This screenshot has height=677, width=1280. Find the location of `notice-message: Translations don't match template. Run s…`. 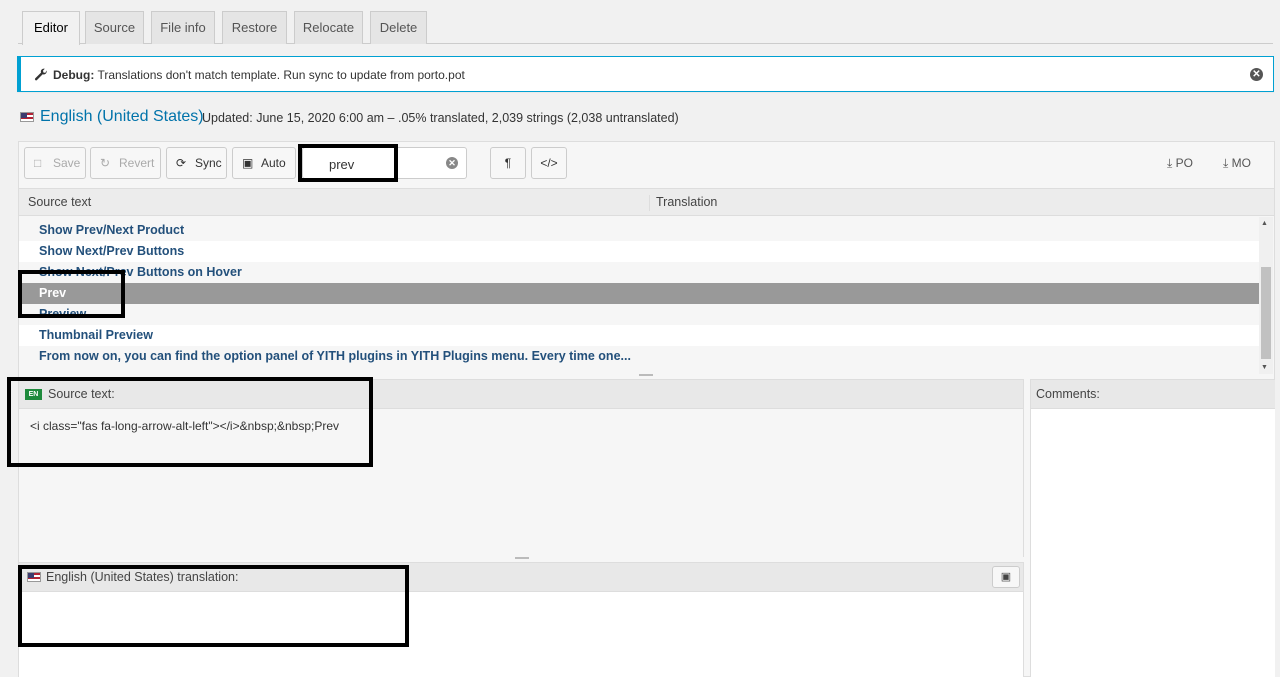

notice-message: Translations don't match template. Run s… is located at coordinates (281, 75).